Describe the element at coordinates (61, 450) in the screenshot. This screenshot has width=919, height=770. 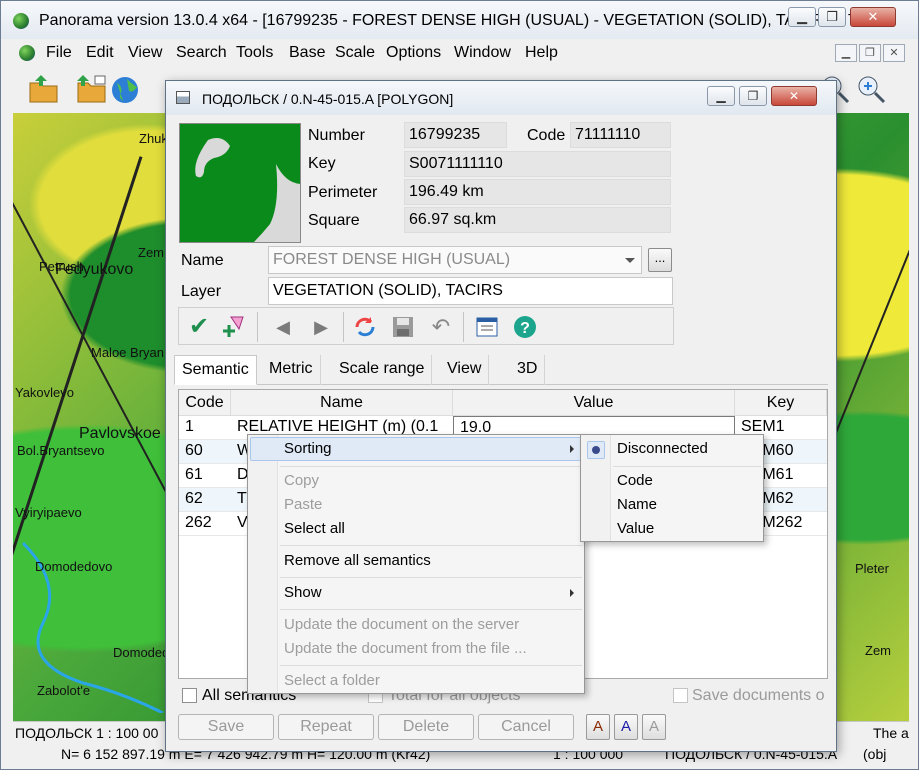
I see `map-label: Bol.Bryantsevo` at that location.